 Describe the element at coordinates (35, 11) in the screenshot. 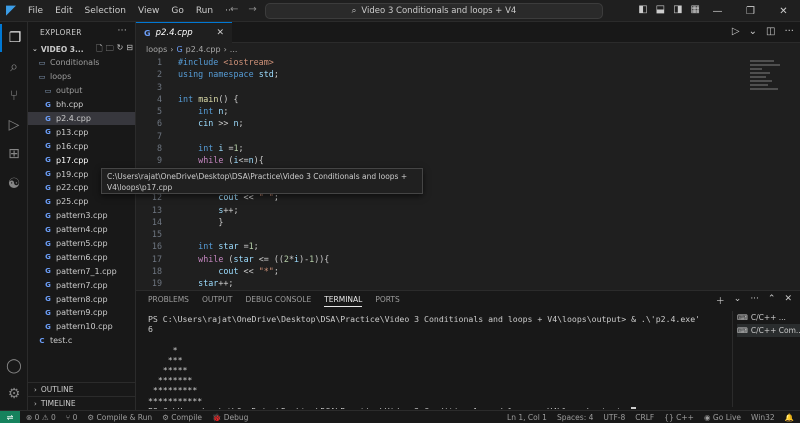

I see `menu-file: File` at that location.